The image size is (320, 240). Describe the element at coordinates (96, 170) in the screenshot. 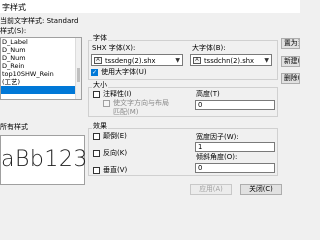

I see `vertical-checkbox` at that location.